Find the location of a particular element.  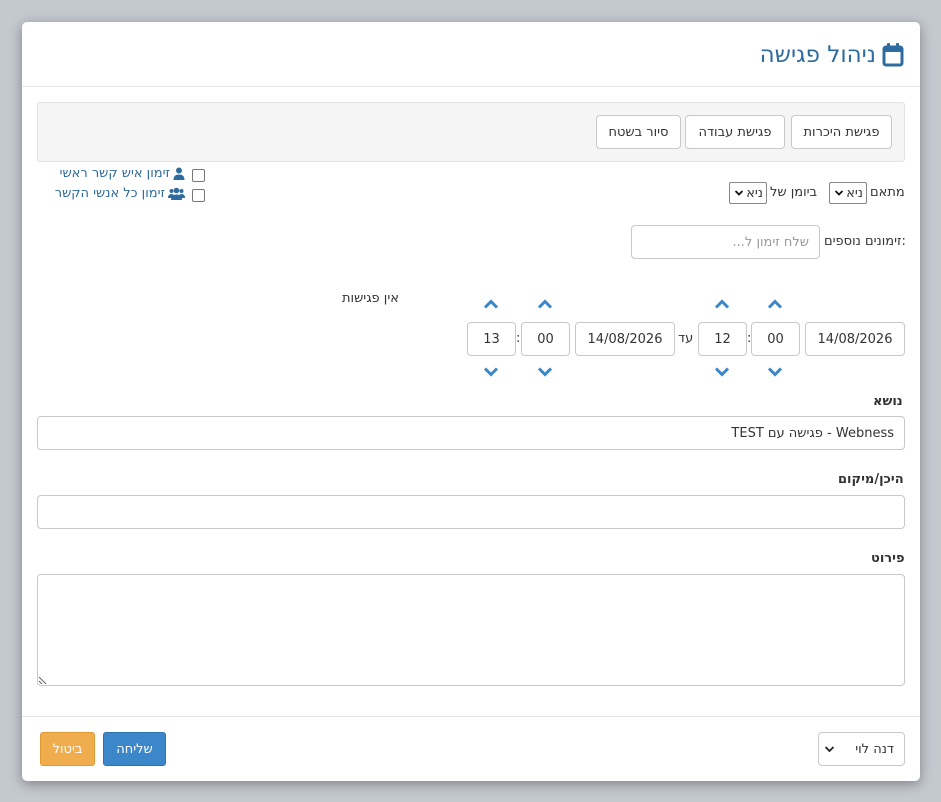

extra-invites-input is located at coordinates (725, 242).